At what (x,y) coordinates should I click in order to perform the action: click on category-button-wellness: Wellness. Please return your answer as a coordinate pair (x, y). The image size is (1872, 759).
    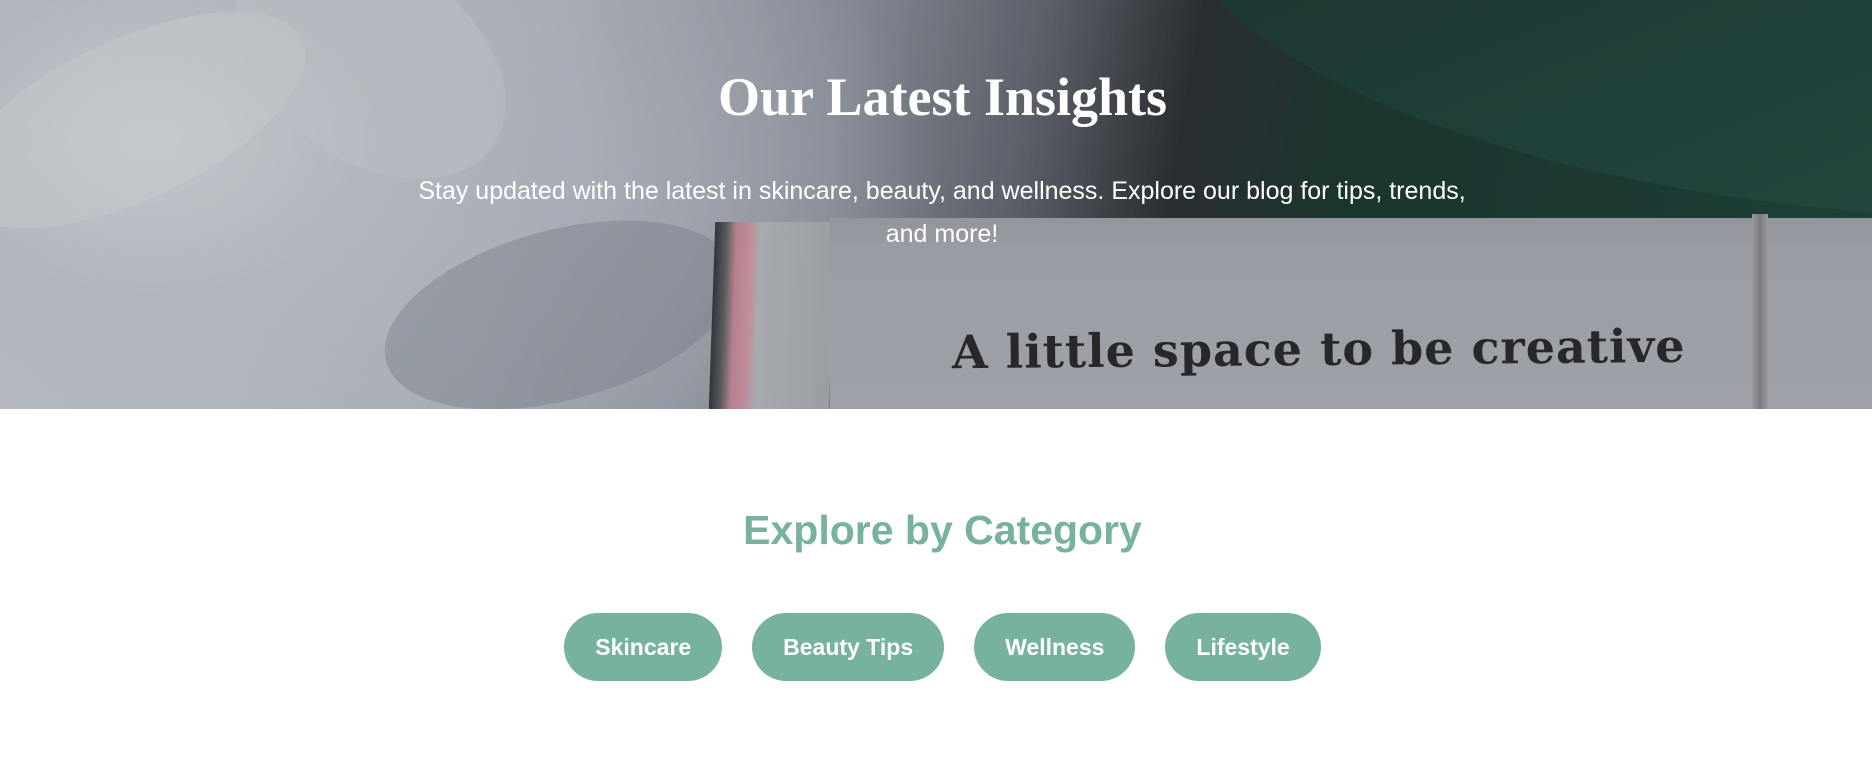
    Looking at the image, I should click on (1055, 647).